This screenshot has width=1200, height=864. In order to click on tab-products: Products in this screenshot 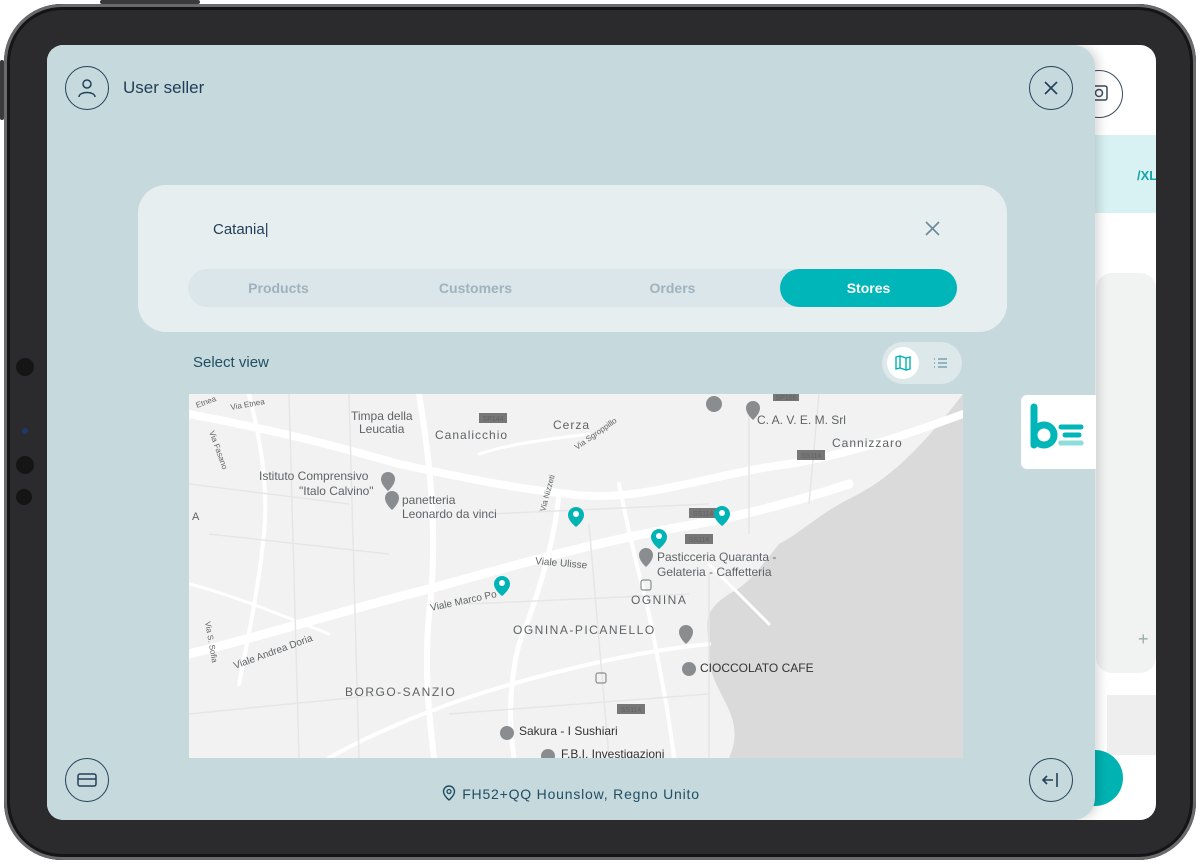, I will do `click(278, 288)`.